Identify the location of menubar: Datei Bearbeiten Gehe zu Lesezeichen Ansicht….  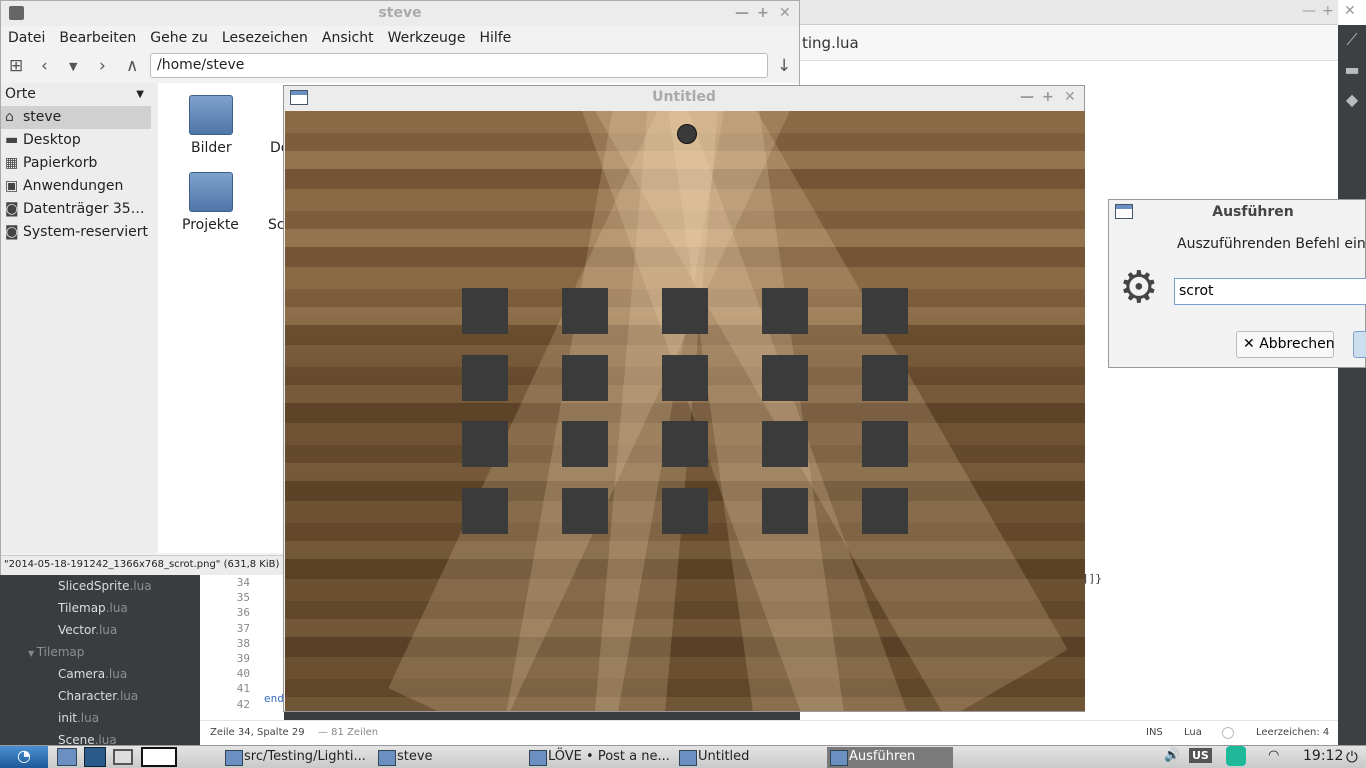
(400, 39).